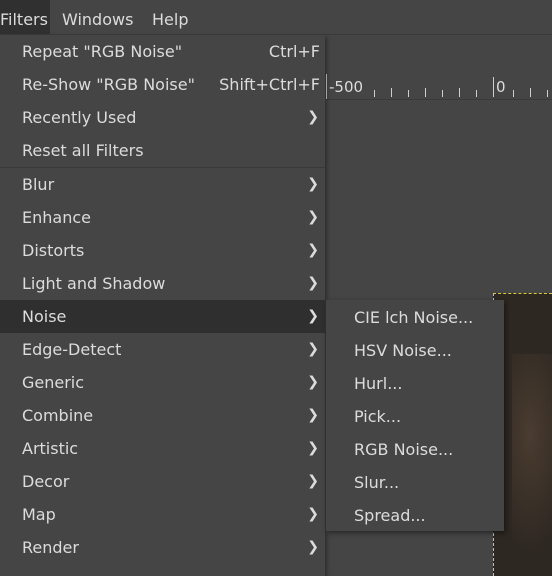 The width and height of the screenshot is (552, 576). What do you see at coordinates (46, 481) in the screenshot?
I see `menu-item-label: Decor` at bounding box center [46, 481].